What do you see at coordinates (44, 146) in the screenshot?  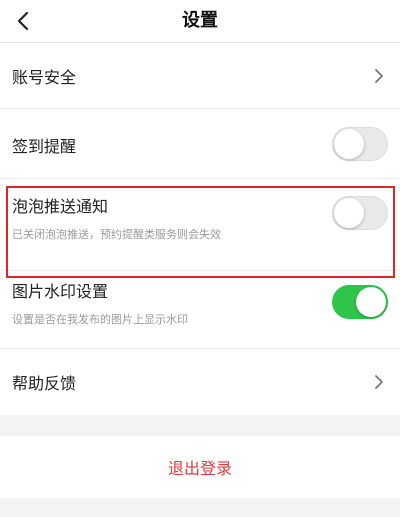 I see `checkin-reminder-label: 签到提醒` at bounding box center [44, 146].